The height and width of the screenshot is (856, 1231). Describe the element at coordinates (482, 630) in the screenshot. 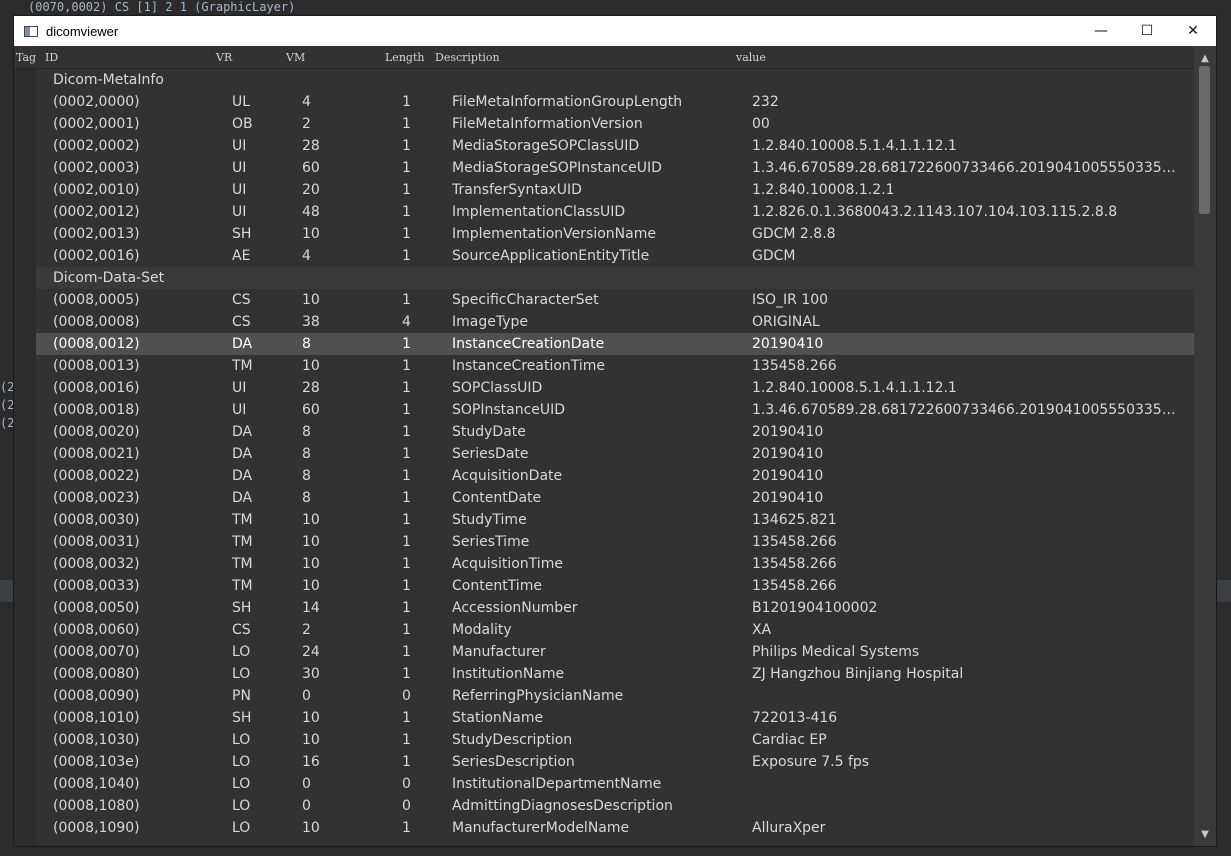

I see `cell-description: Modality` at that location.